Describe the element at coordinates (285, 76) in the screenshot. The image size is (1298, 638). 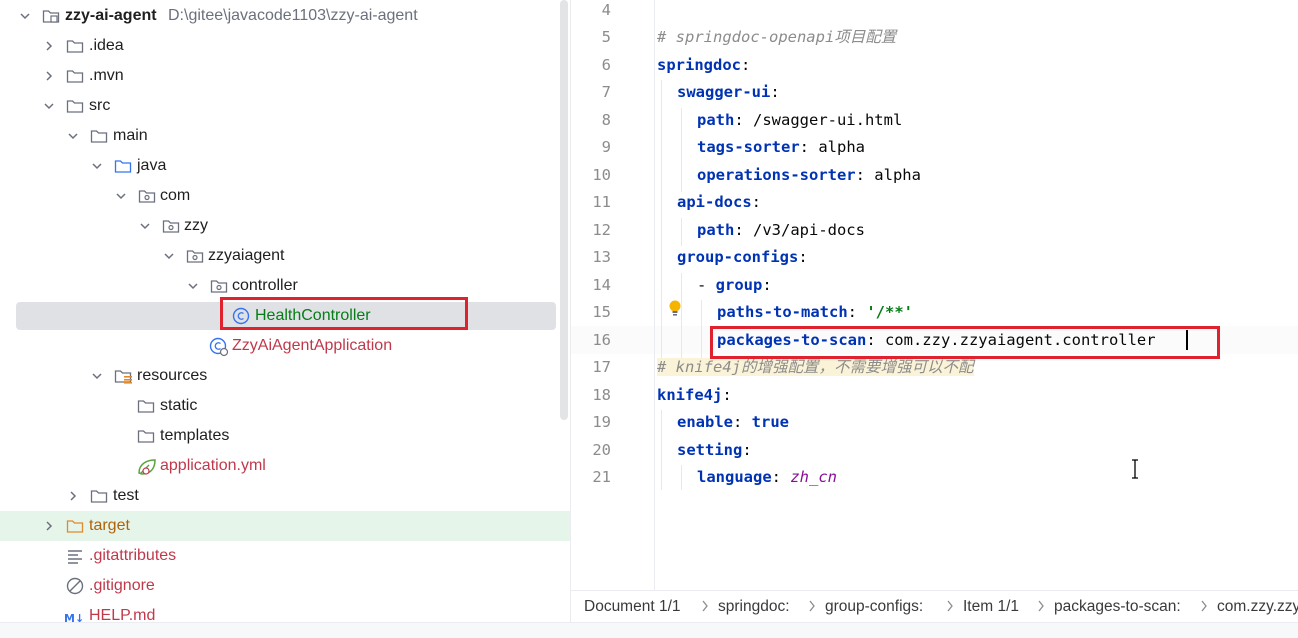
I see `tree-node-mvn: .mvn` at that location.